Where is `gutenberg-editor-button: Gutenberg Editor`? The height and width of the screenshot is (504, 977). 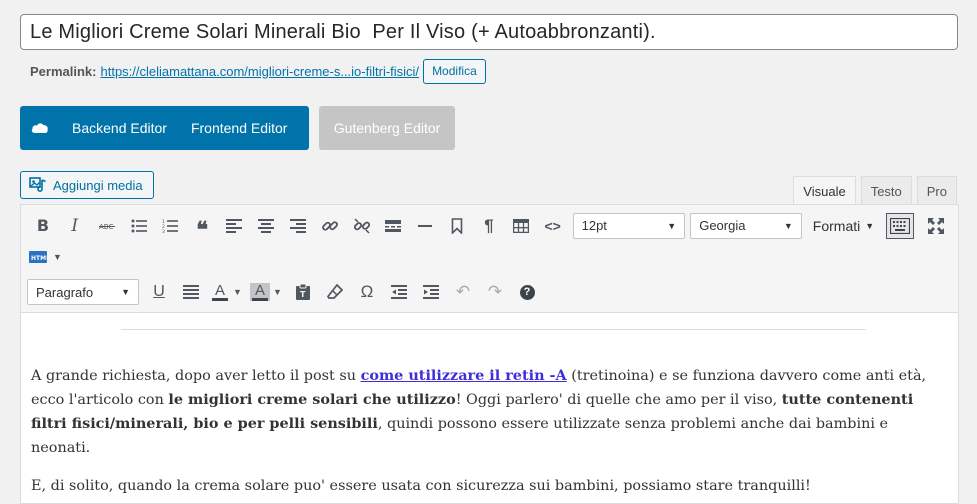
gutenberg-editor-button: Gutenberg Editor is located at coordinates (387, 128).